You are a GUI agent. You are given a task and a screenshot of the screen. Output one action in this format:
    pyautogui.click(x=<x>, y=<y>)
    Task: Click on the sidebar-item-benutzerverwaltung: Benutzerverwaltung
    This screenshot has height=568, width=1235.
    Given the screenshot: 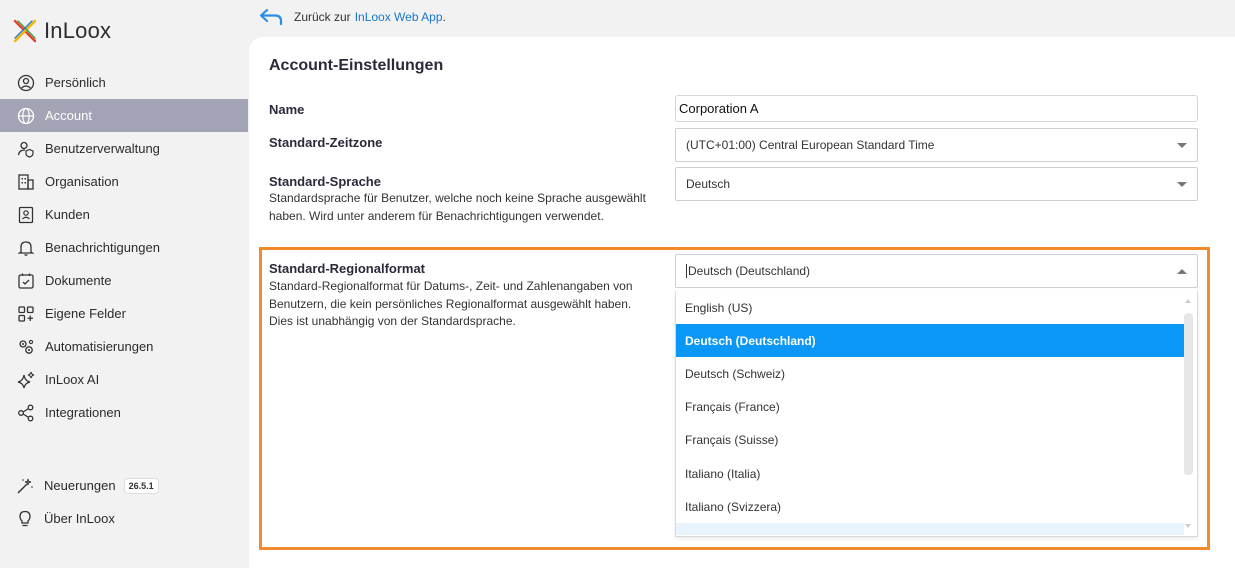 What is the action you would take?
    pyautogui.click(x=124, y=148)
    